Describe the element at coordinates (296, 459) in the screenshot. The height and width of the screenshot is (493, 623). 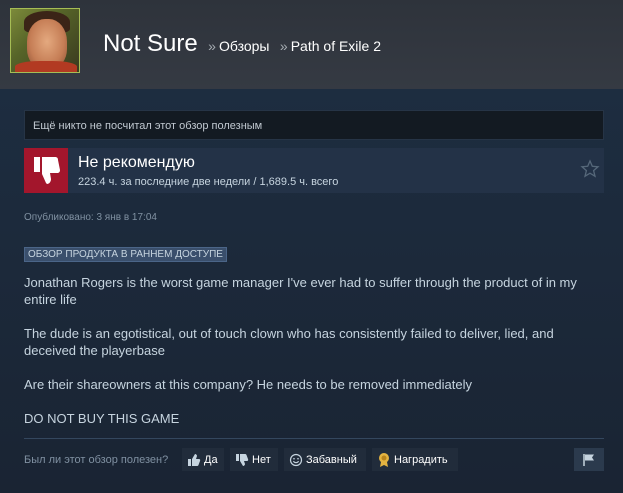
I see `smiley-icon` at that location.